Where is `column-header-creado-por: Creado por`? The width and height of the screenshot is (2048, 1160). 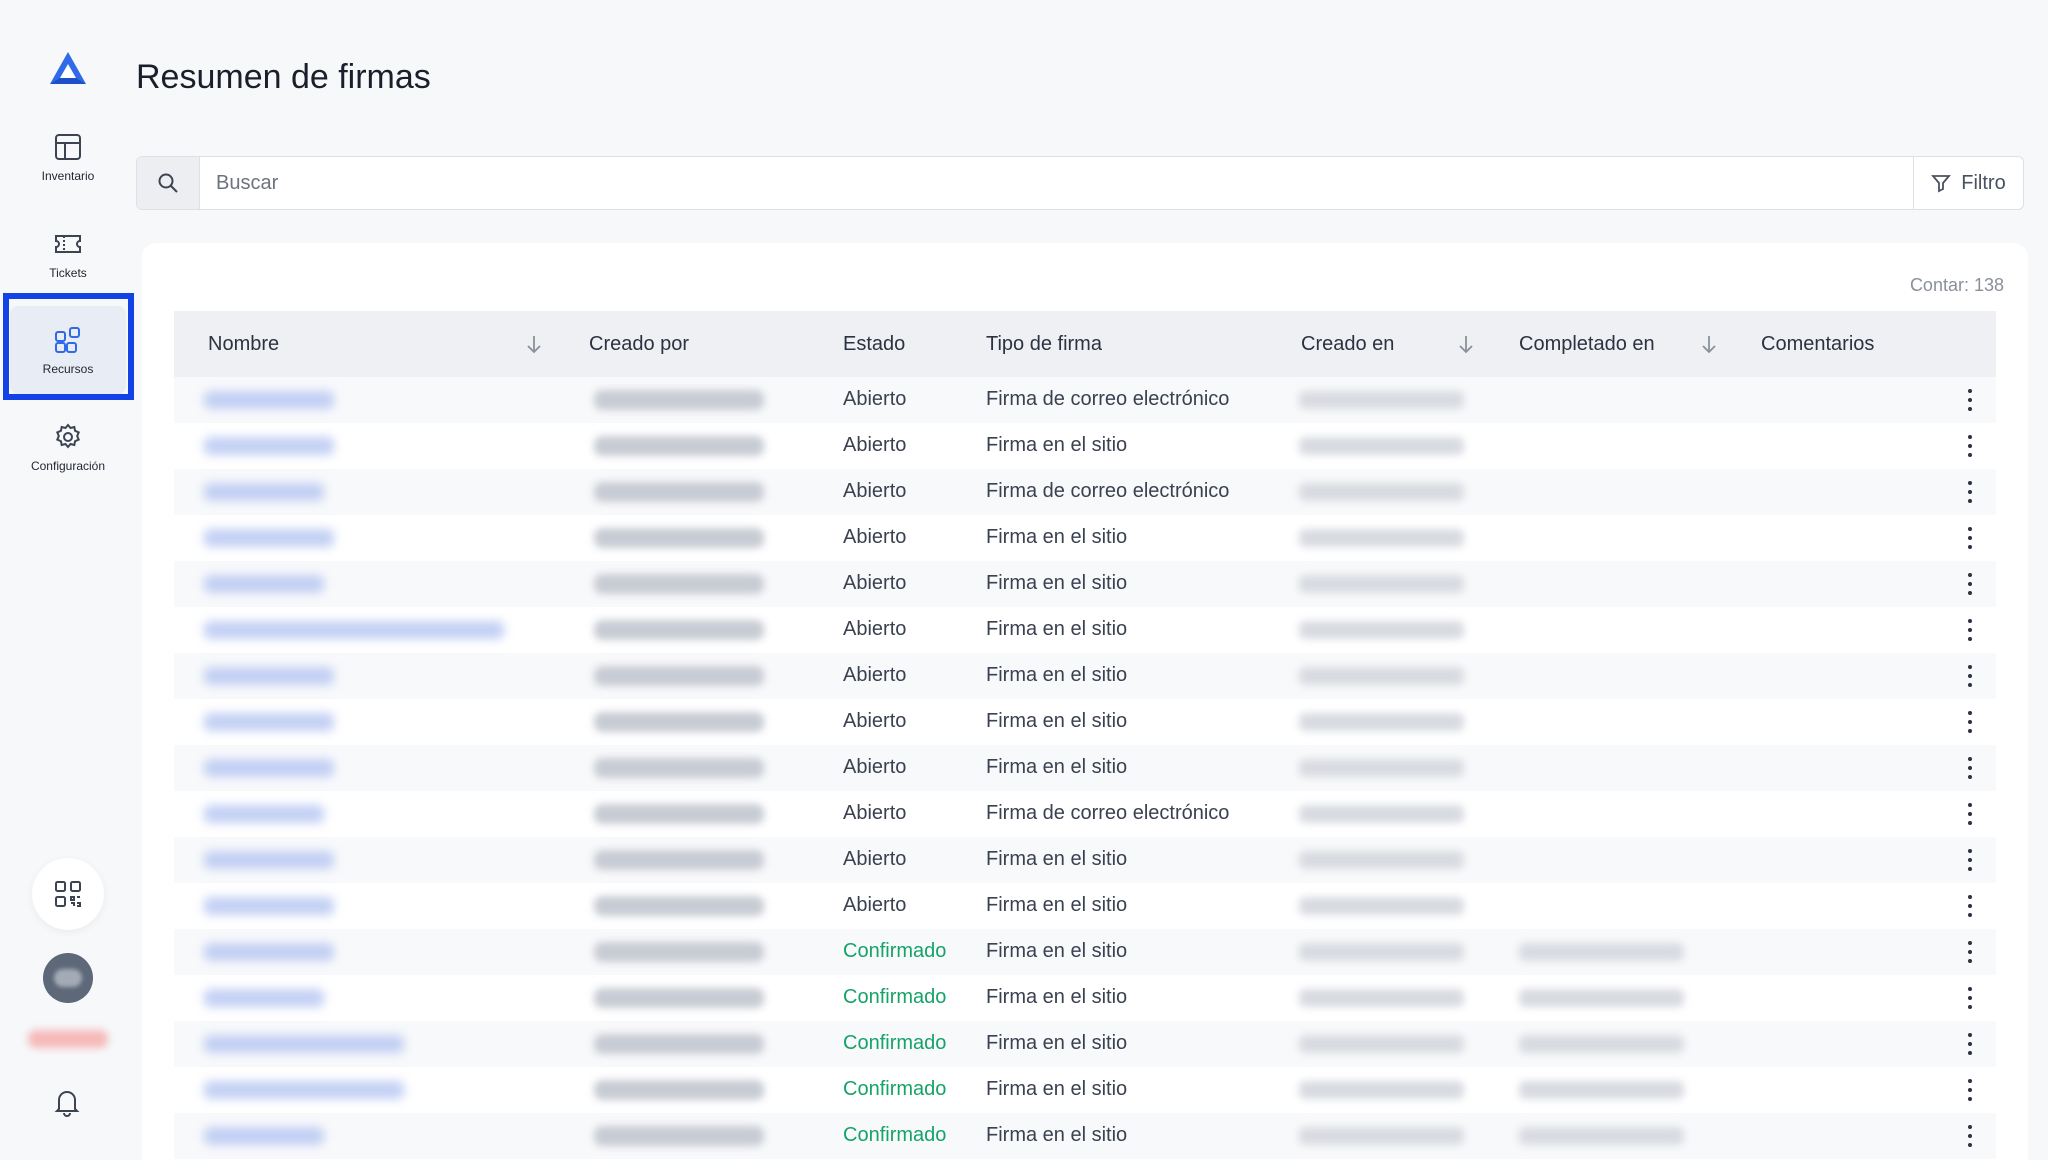 column-header-creado-por: Creado por is located at coordinates (639, 344).